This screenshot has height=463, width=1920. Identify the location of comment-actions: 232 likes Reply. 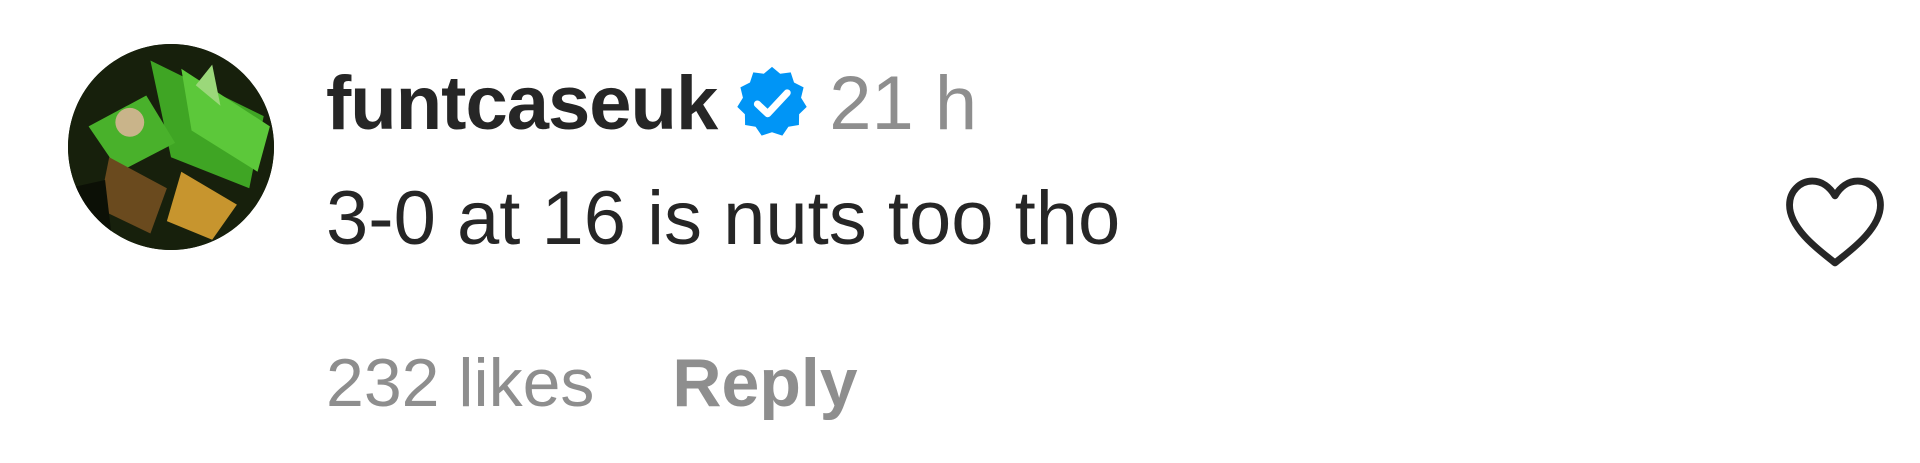
(592, 383).